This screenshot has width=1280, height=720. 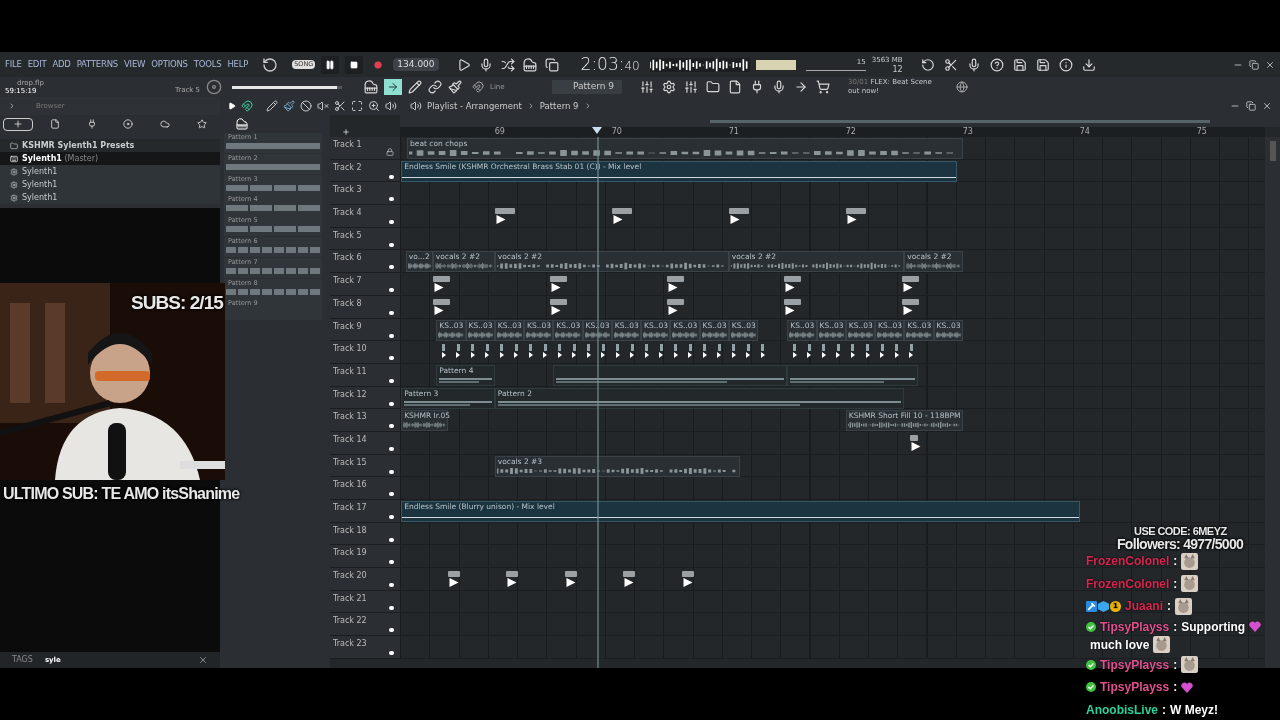 What do you see at coordinates (1019, 64) in the screenshot?
I see `save-icon` at bounding box center [1019, 64].